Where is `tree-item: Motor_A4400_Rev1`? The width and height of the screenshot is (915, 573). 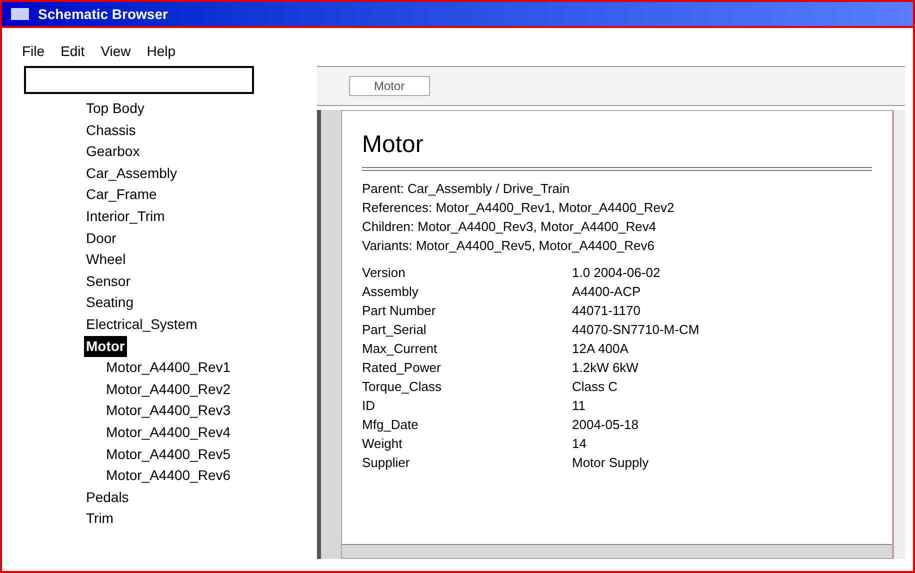 tree-item: Motor_A4400_Rev1 is located at coordinates (168, 368).